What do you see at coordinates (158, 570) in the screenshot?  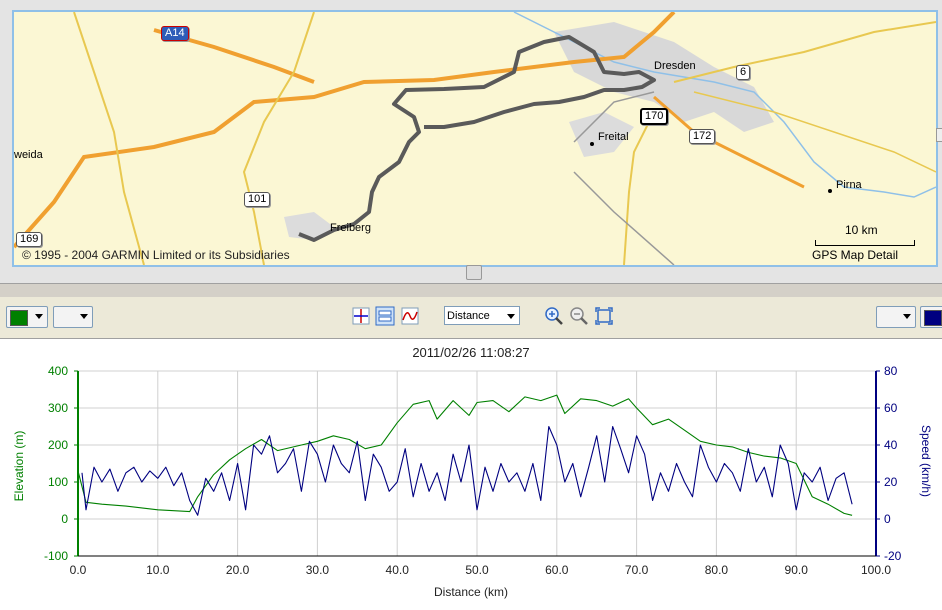 I see `x-tick-label: 10.0` at bounding box center [158, 570].